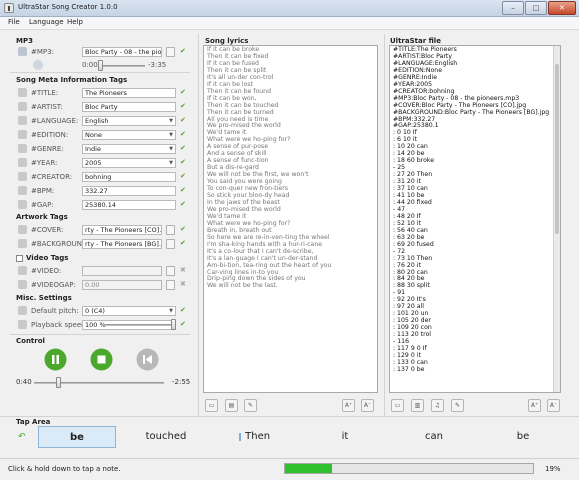 The image size is (579, 480). Describe the element at coordinates (129, 205) in the screenshot. I see `meta-field: 25380.14` at that location.